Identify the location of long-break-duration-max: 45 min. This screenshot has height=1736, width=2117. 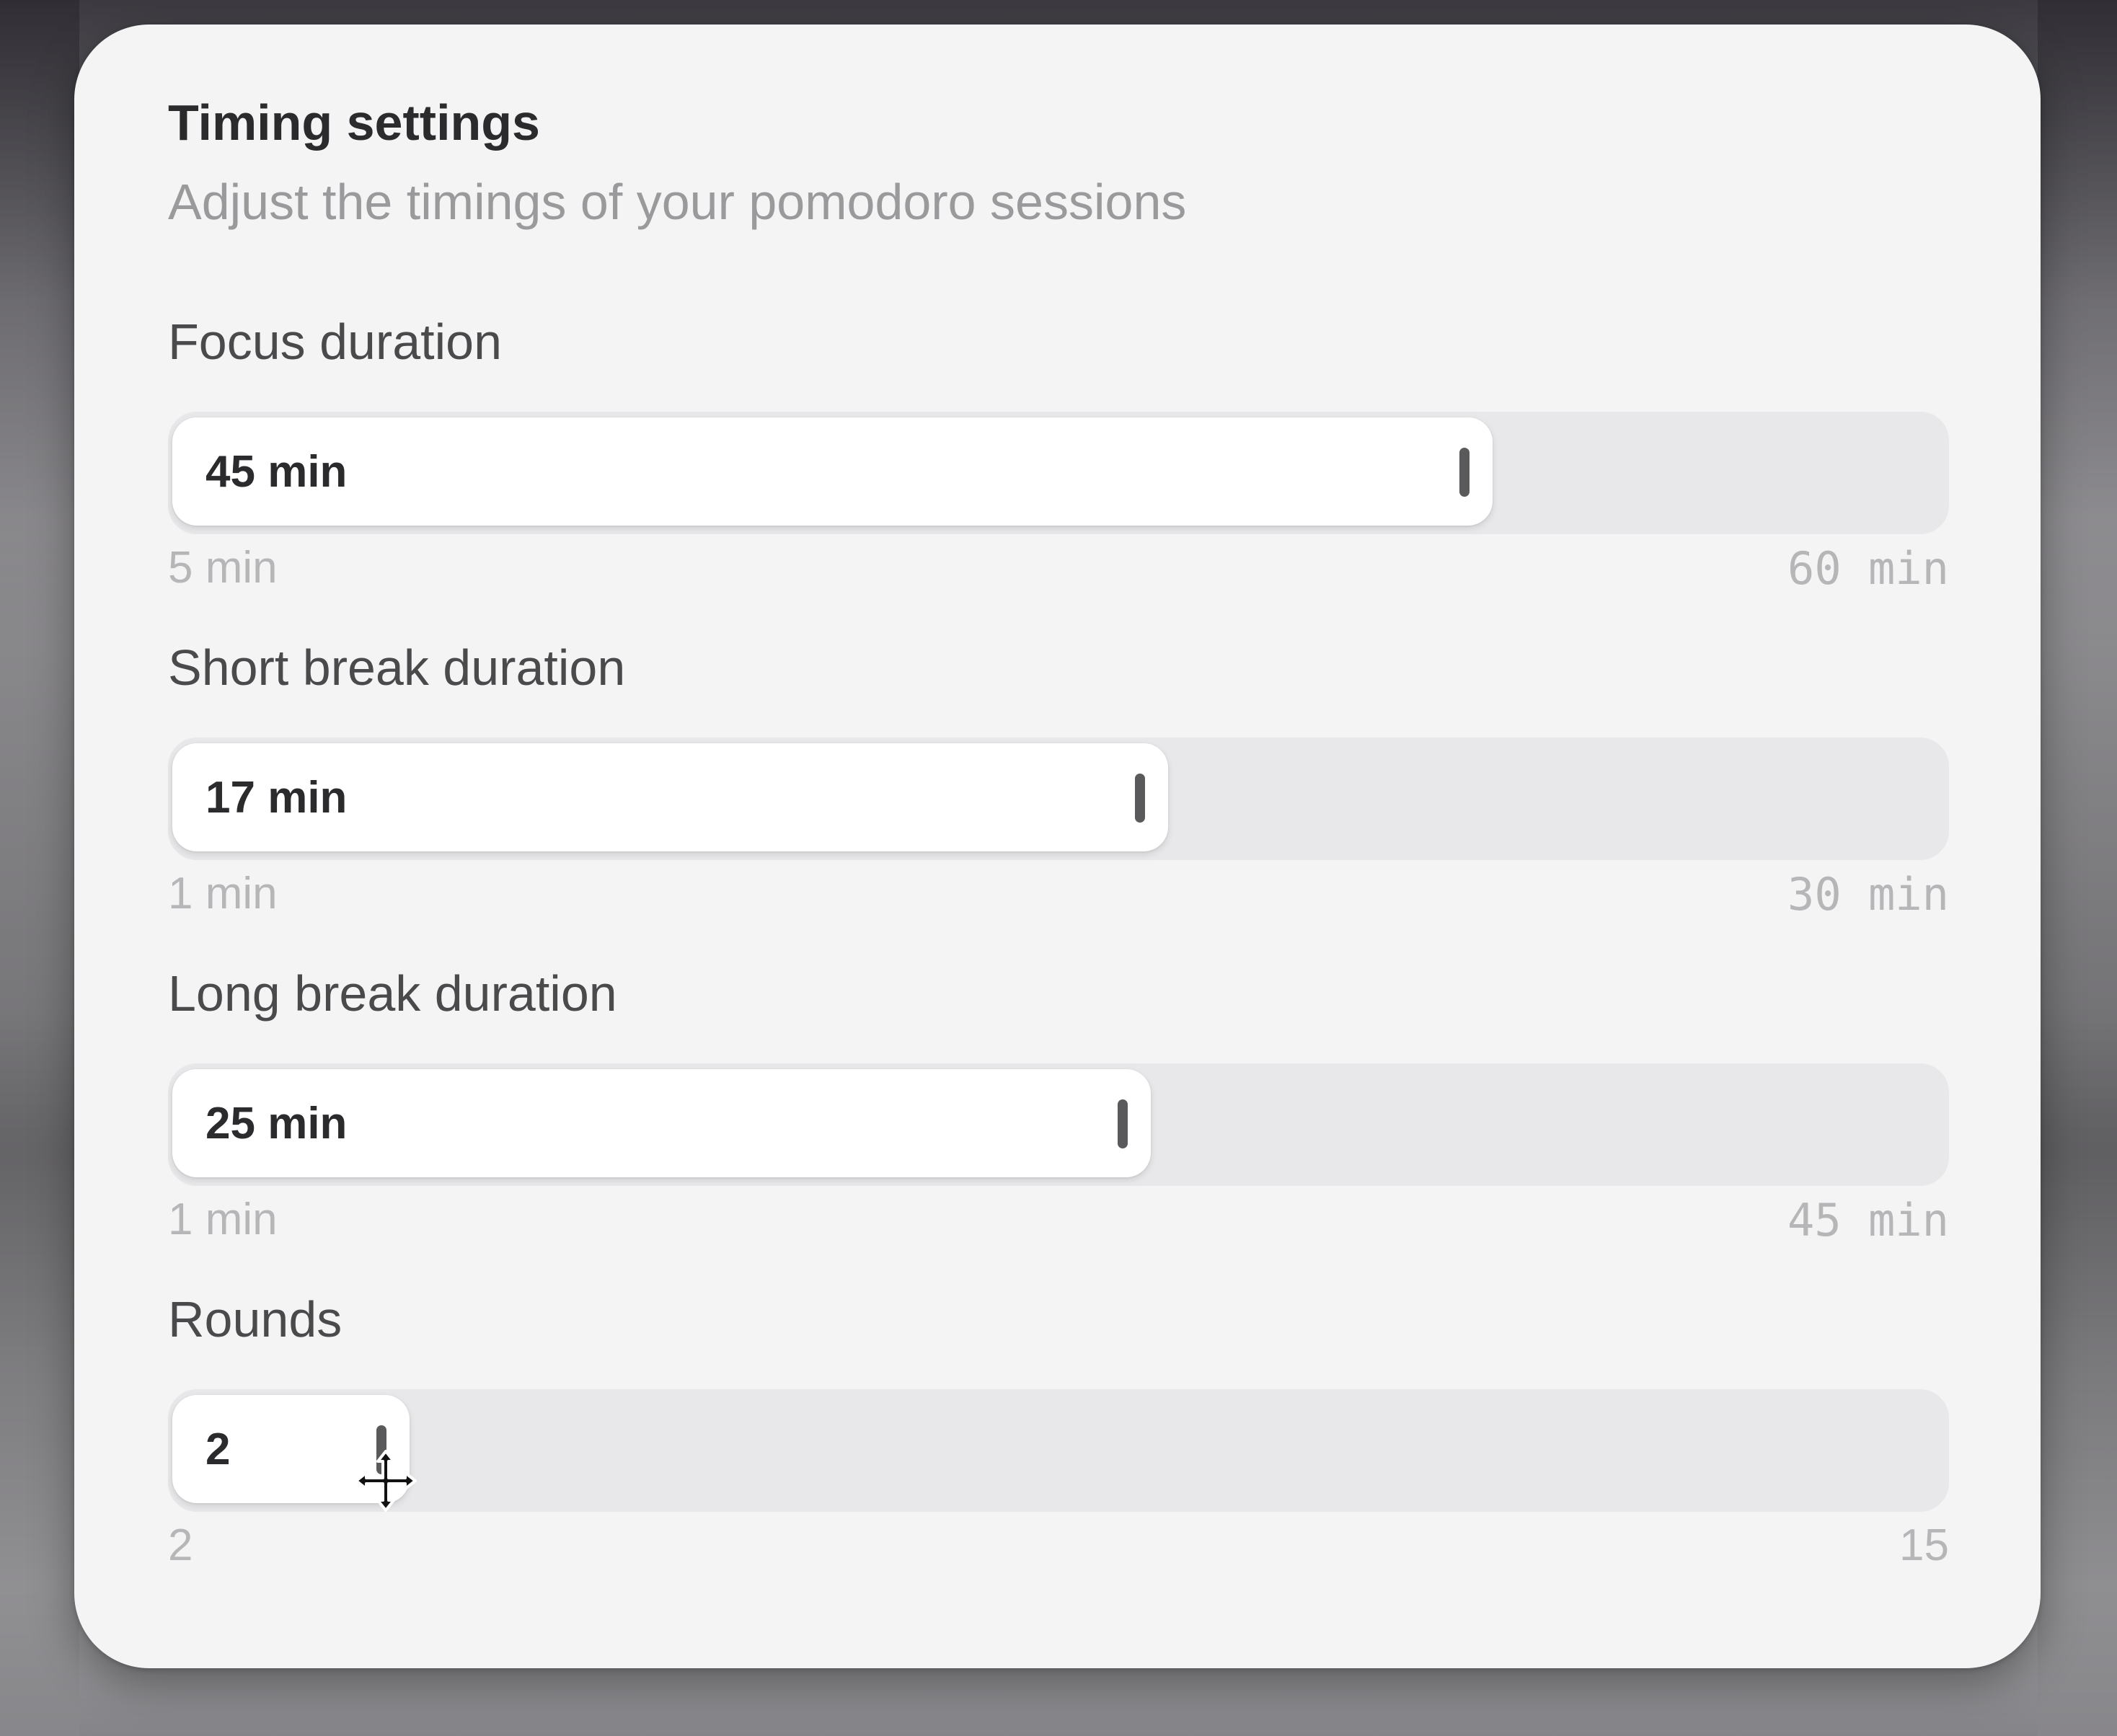
(1868, 1220).